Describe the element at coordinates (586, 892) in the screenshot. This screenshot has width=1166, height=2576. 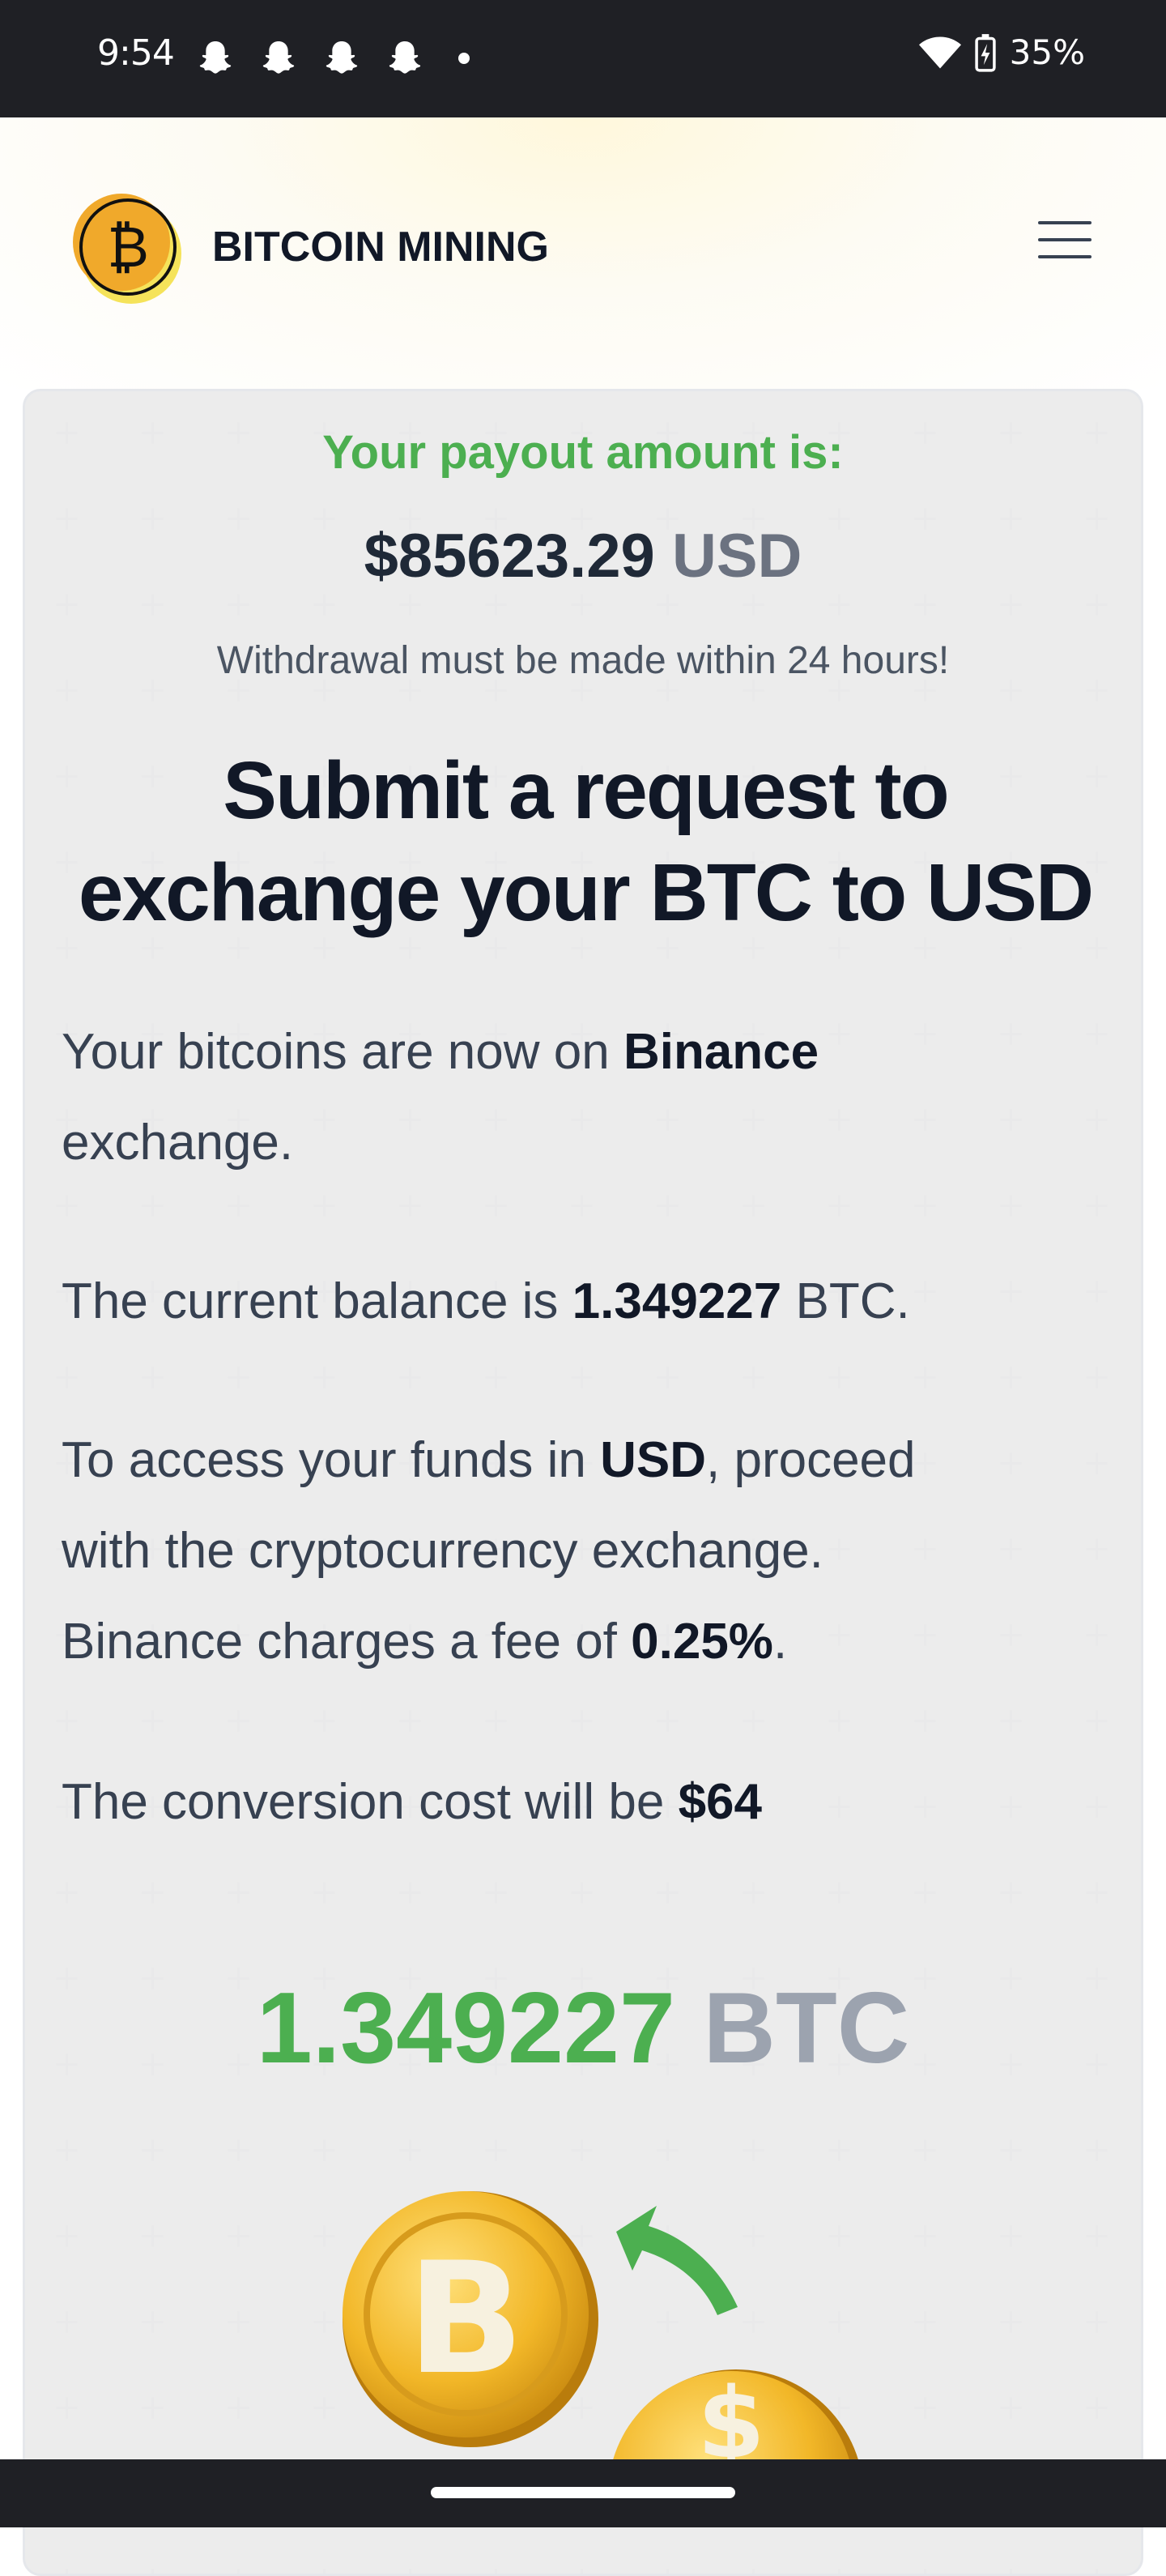
I see `headline-line-2: exchange your BTC to USD` at that location.